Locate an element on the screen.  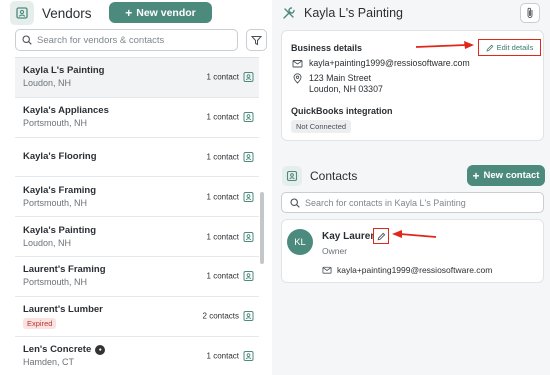
contact-name: Kay Laurent is located at coordinates (351, 236).